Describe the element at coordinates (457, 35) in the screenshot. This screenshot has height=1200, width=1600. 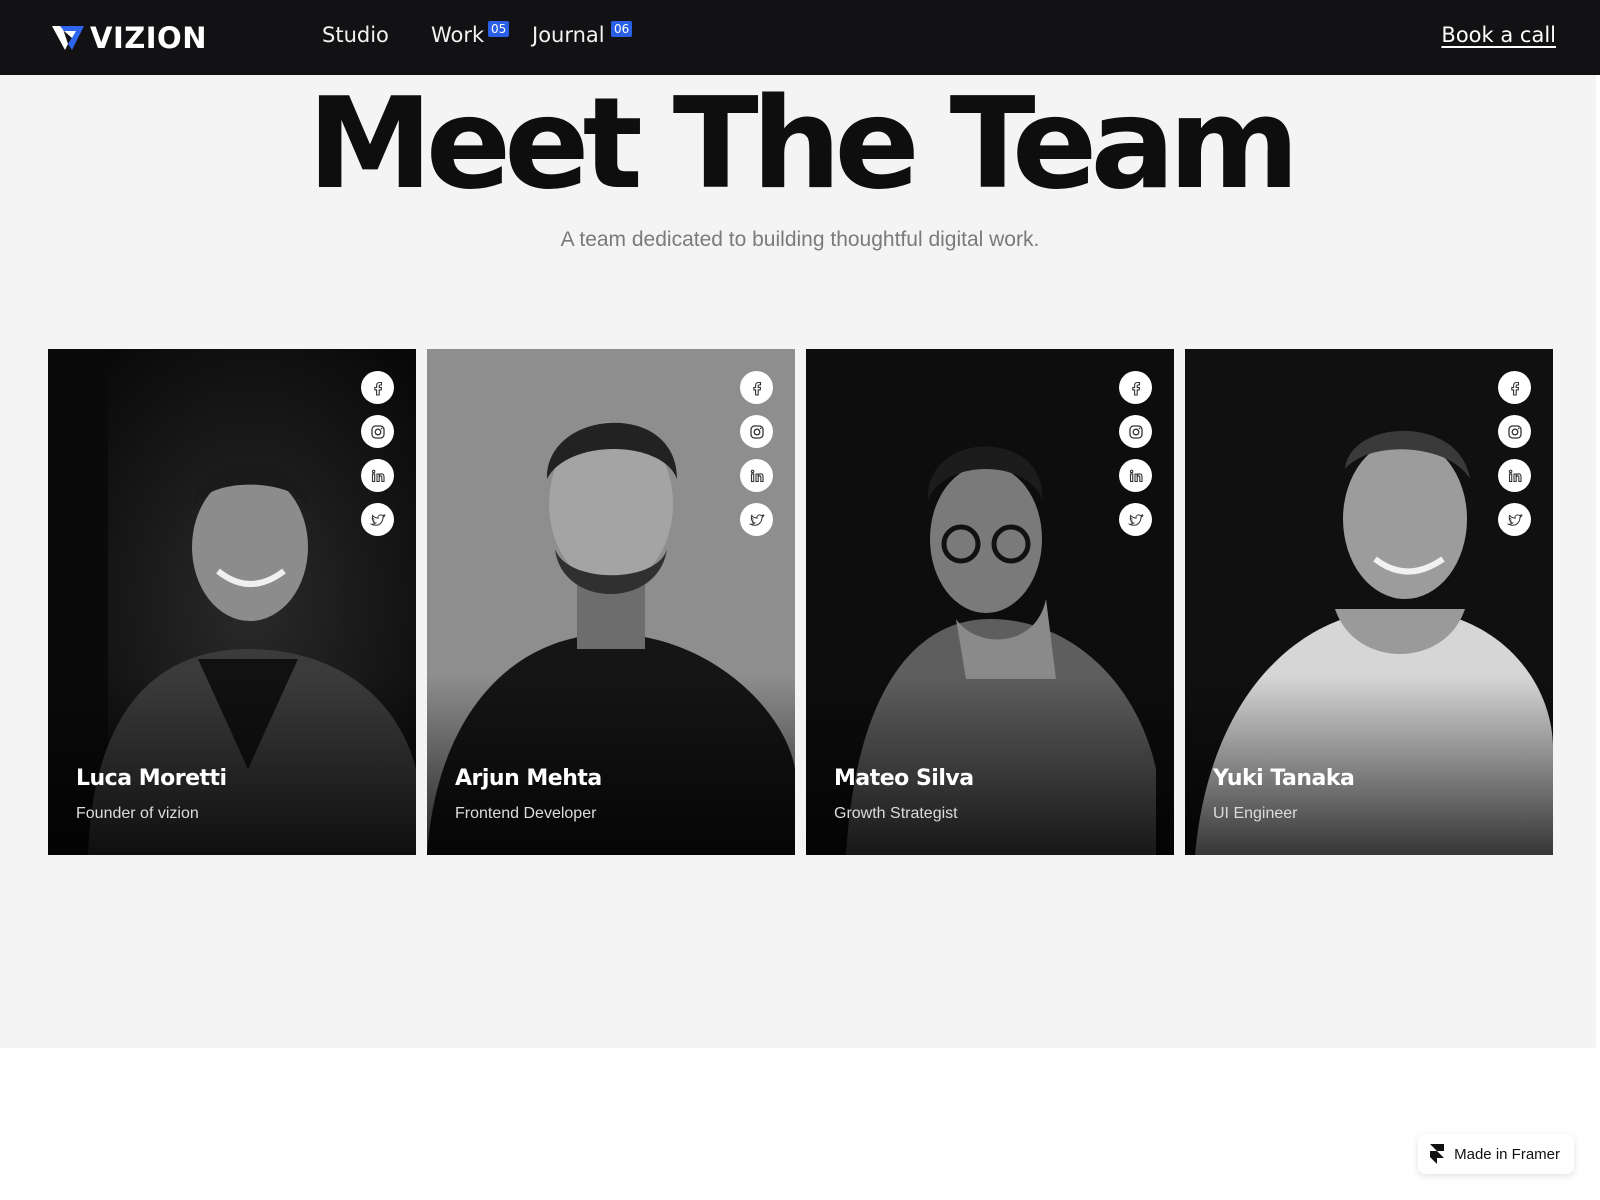
I see `nav-work-link: Work` at that location.